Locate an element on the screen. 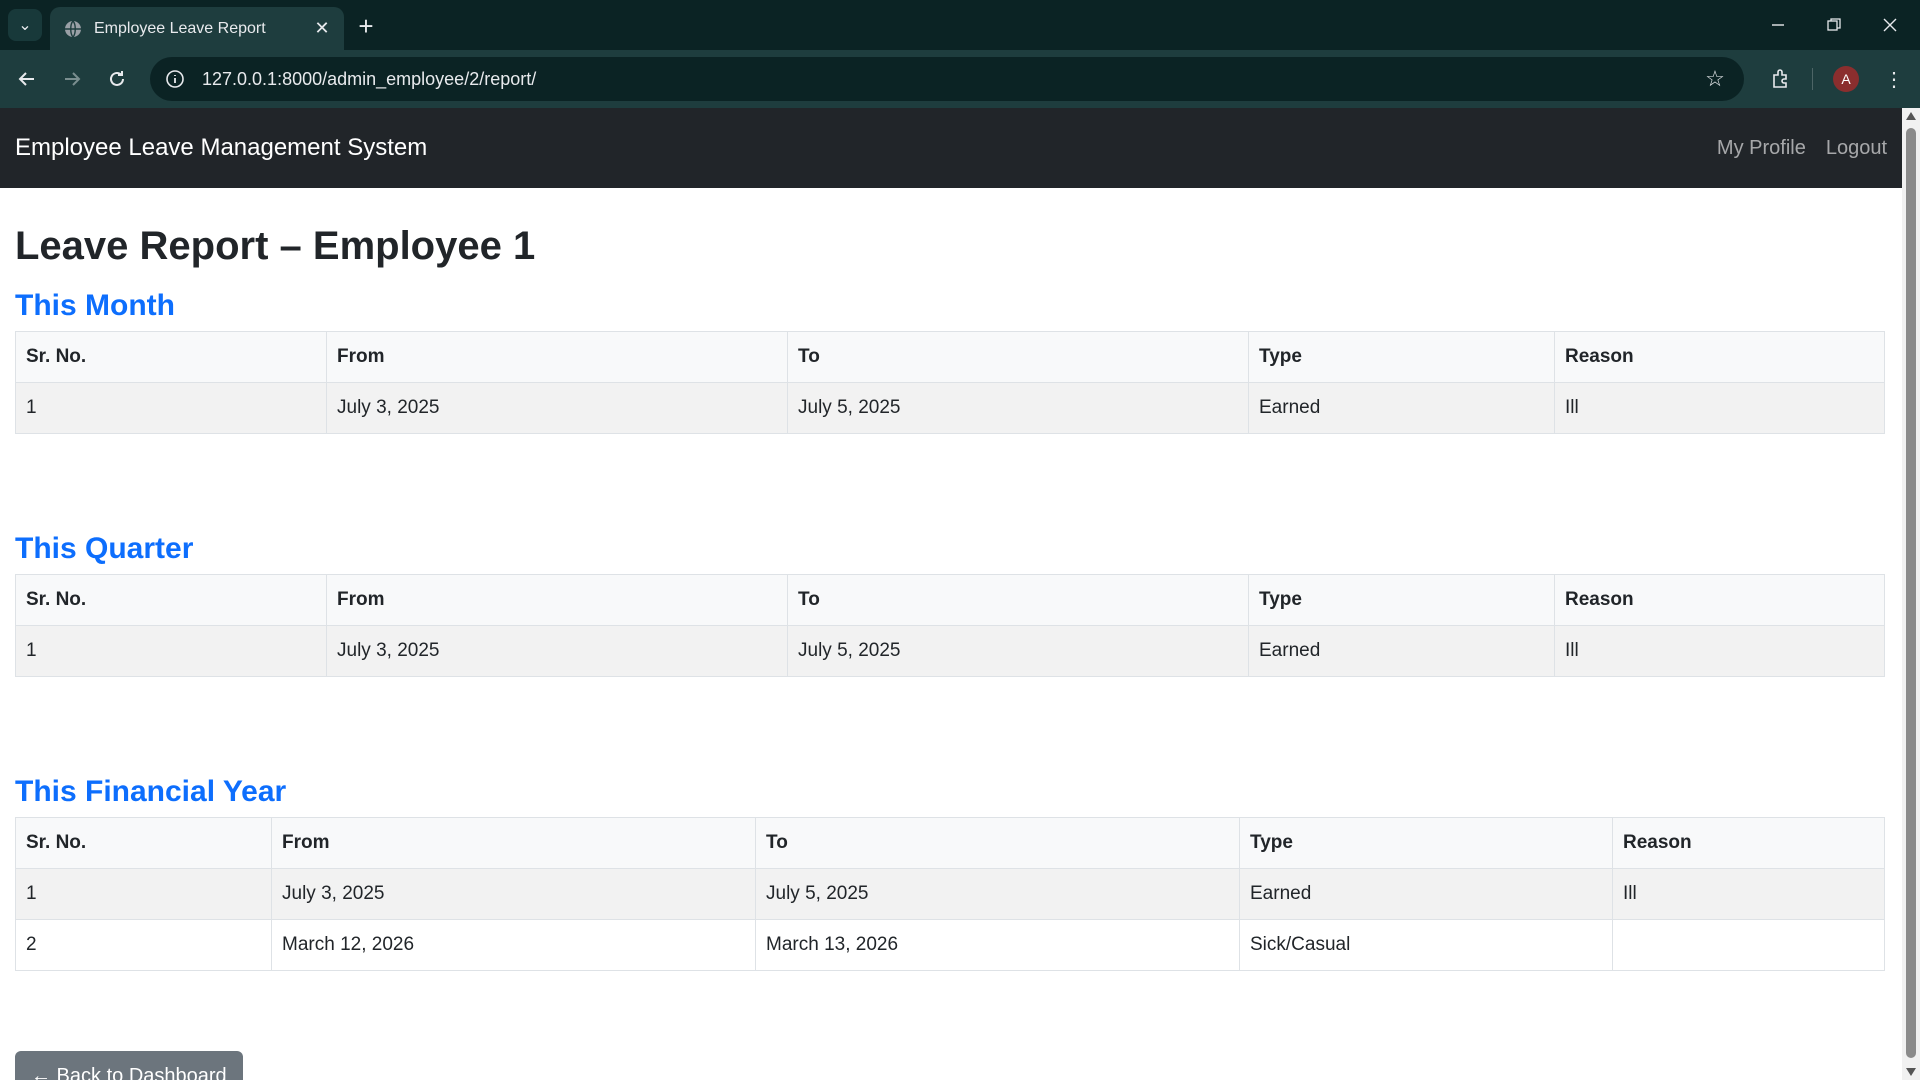 The image size is (1920, 1080). cell-type: Sick/Casual is located at coordinates (1426, 945).